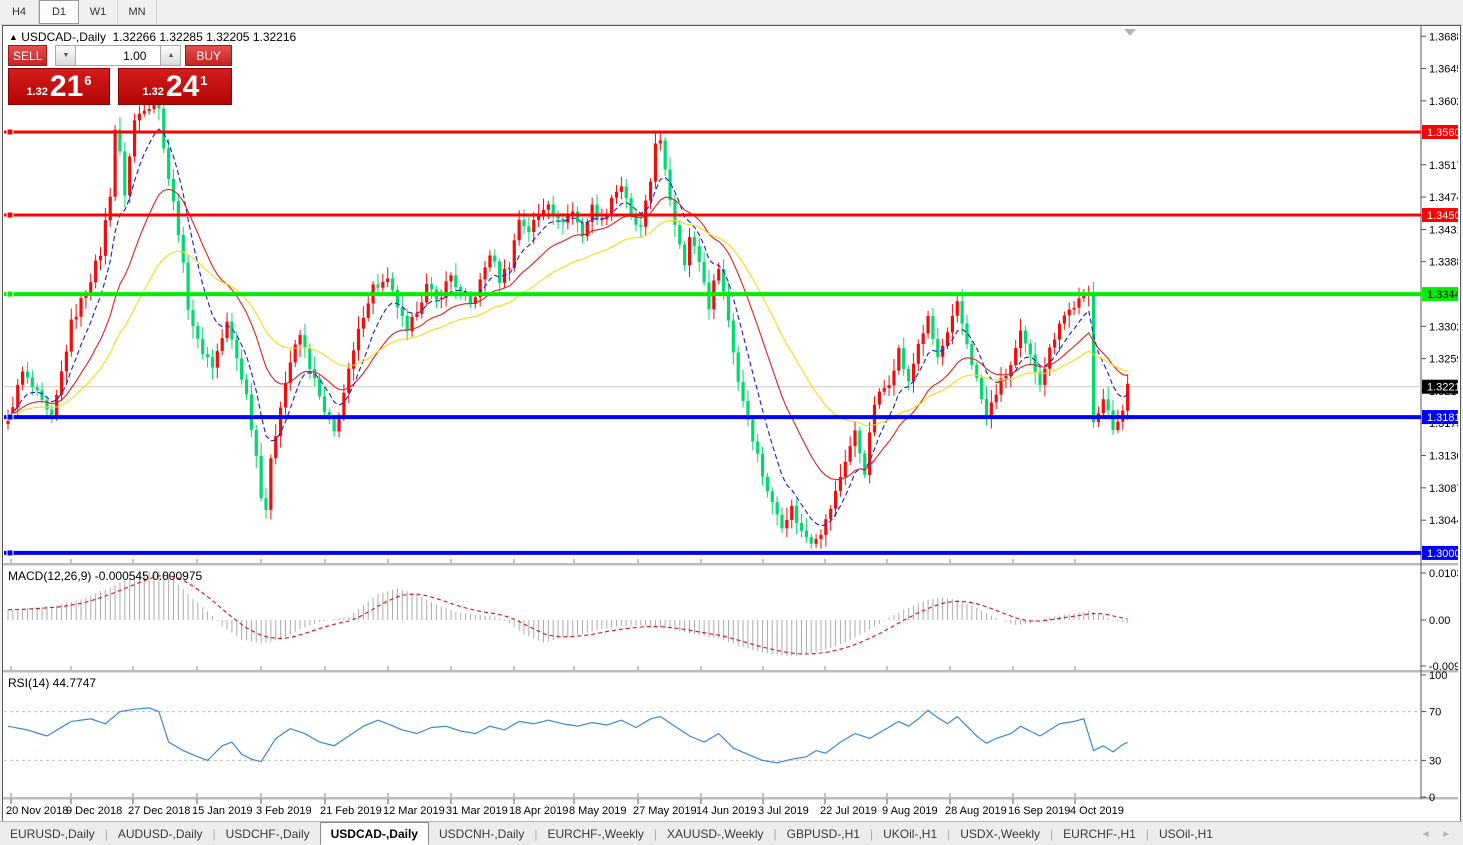 The width and height of the screenshot is (1463, 845). Describe the element at coordinates (1442, 554) in the screenshot. I see `svg-text: 1.30004` at that location.